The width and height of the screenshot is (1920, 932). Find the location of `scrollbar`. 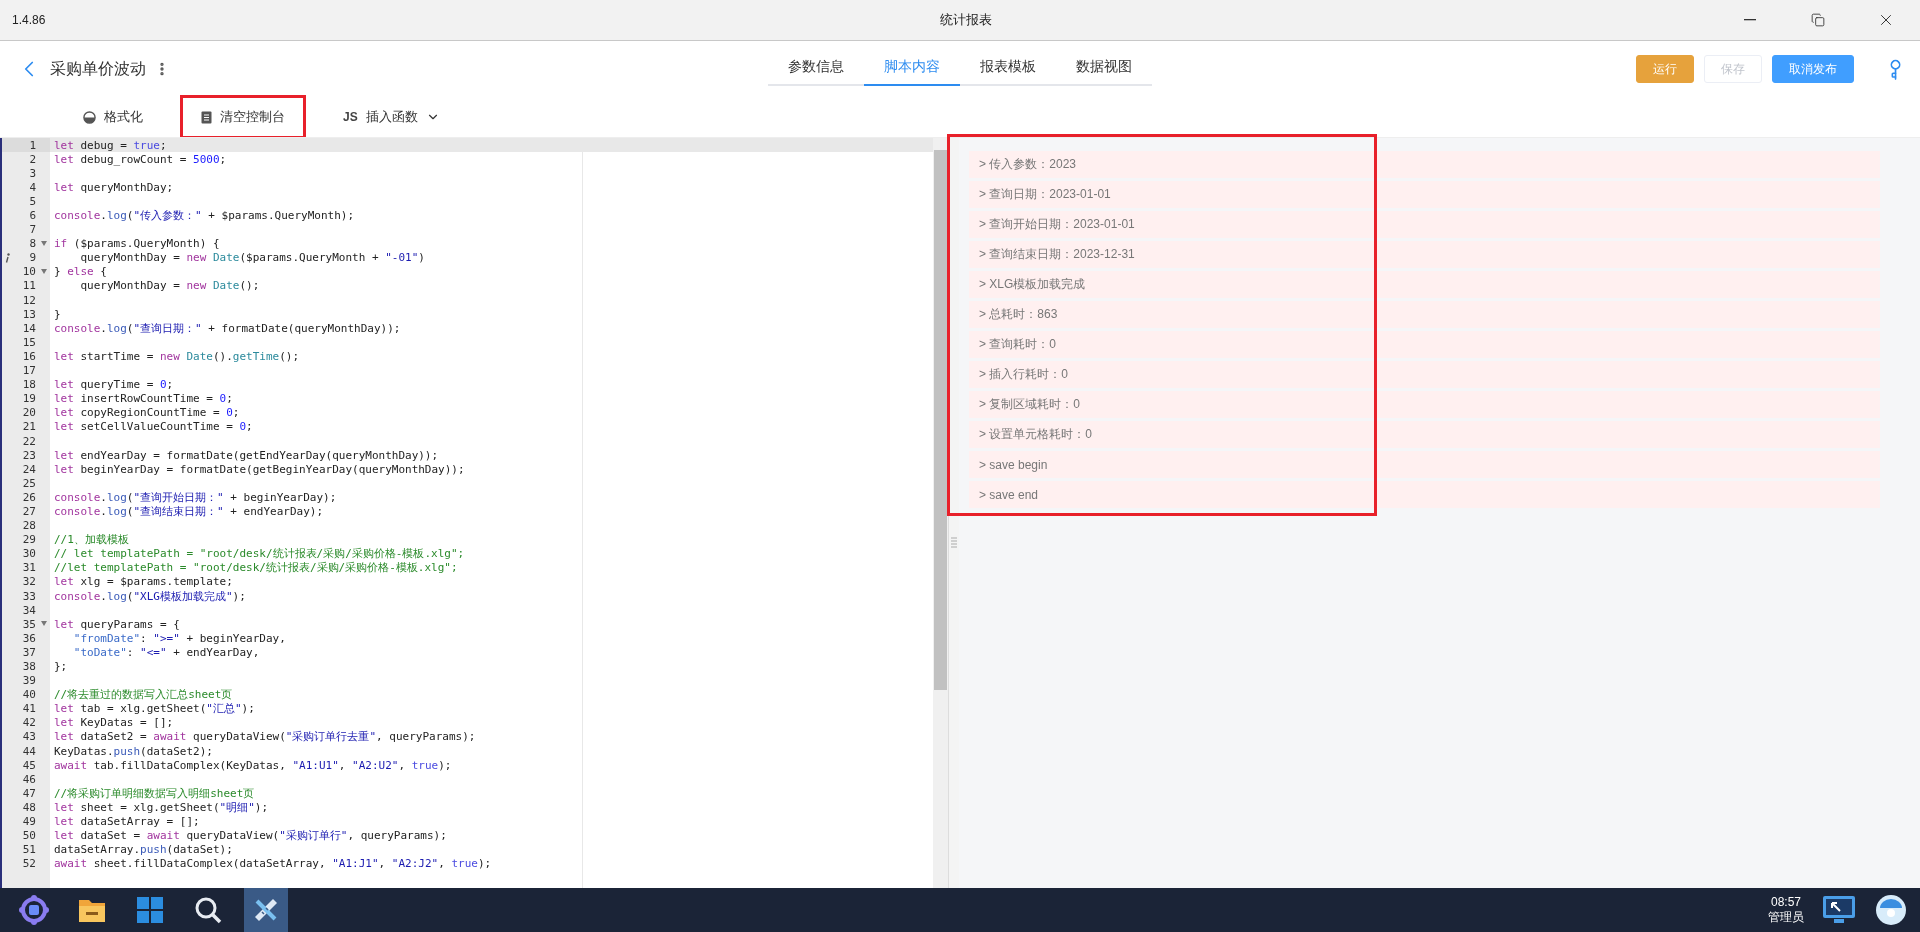

scrollbar is located at coordinates (940, 513).